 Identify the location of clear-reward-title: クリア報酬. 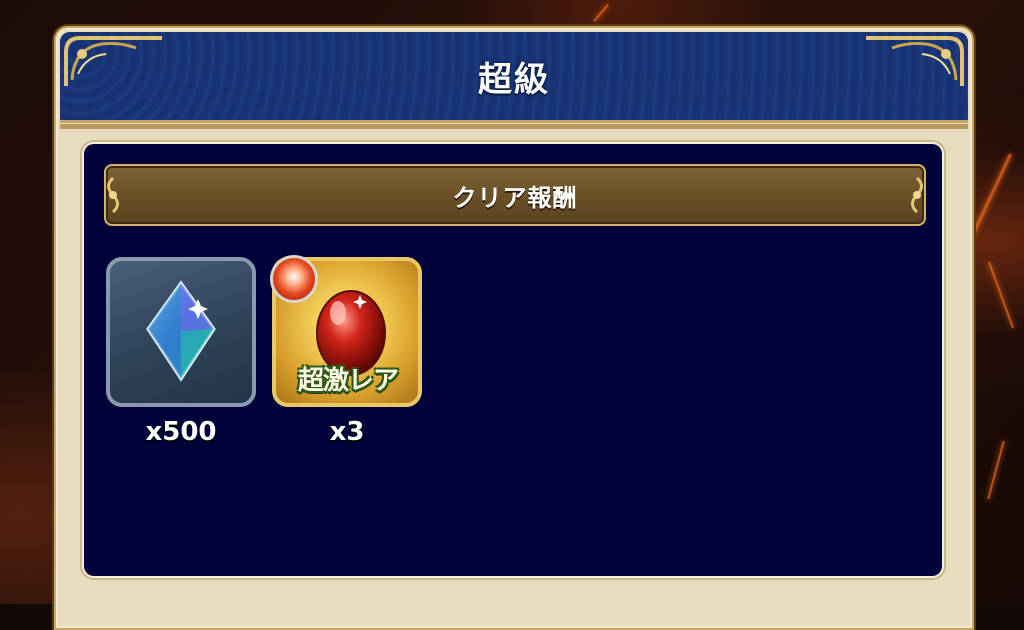
(515, 197).